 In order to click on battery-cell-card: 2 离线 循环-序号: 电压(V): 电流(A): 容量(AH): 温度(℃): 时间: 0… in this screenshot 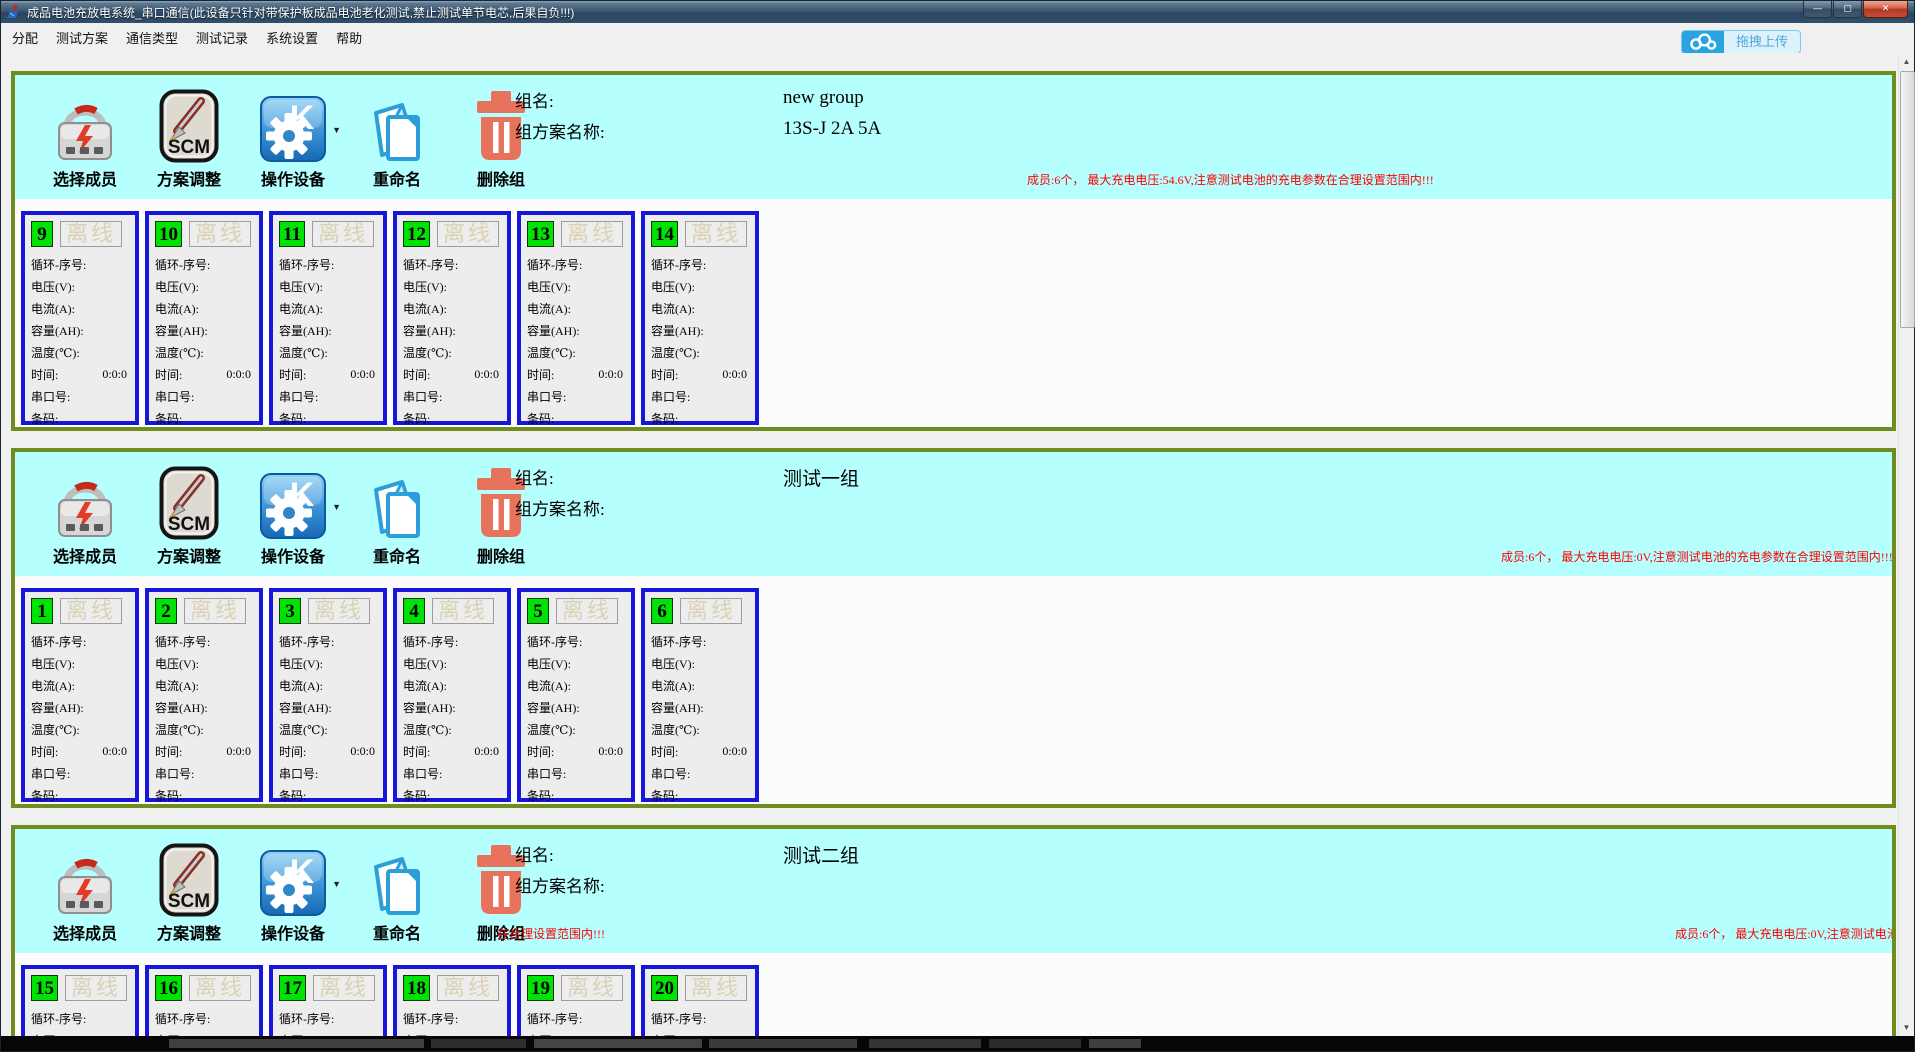, I will do `click(204, 695)`.